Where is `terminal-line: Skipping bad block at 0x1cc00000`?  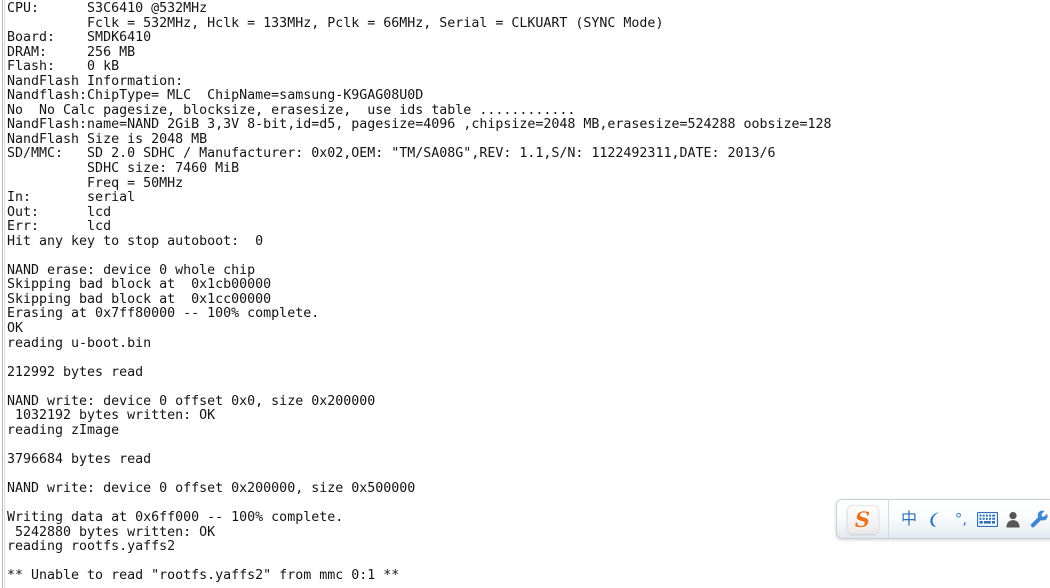 terminal-line: Skipping bad block at 0x1cc00000 is located at coordinates (139, 299).